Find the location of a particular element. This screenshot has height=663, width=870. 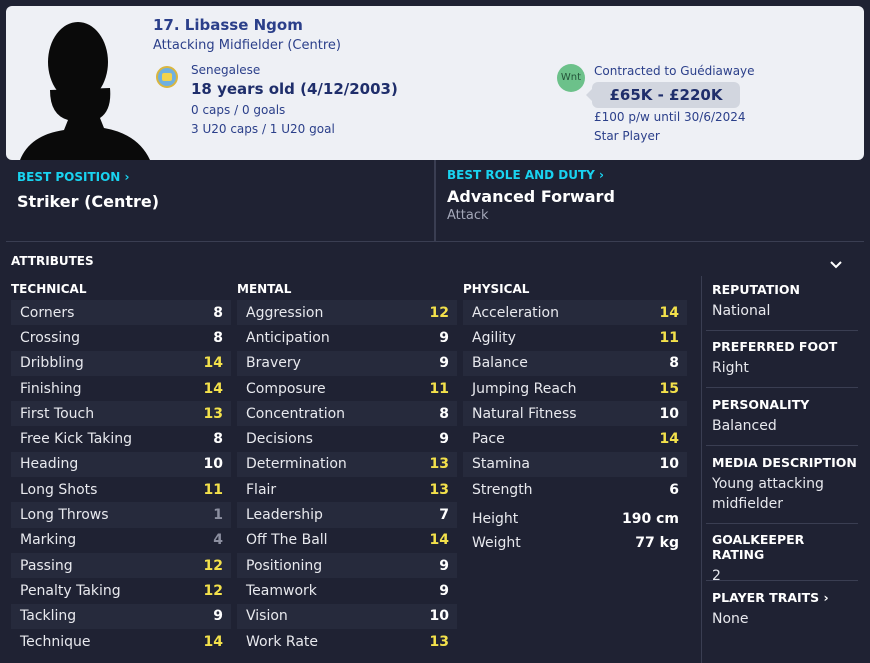

attribute-row: Long Shots 11 is located at coordinates (121, 489).